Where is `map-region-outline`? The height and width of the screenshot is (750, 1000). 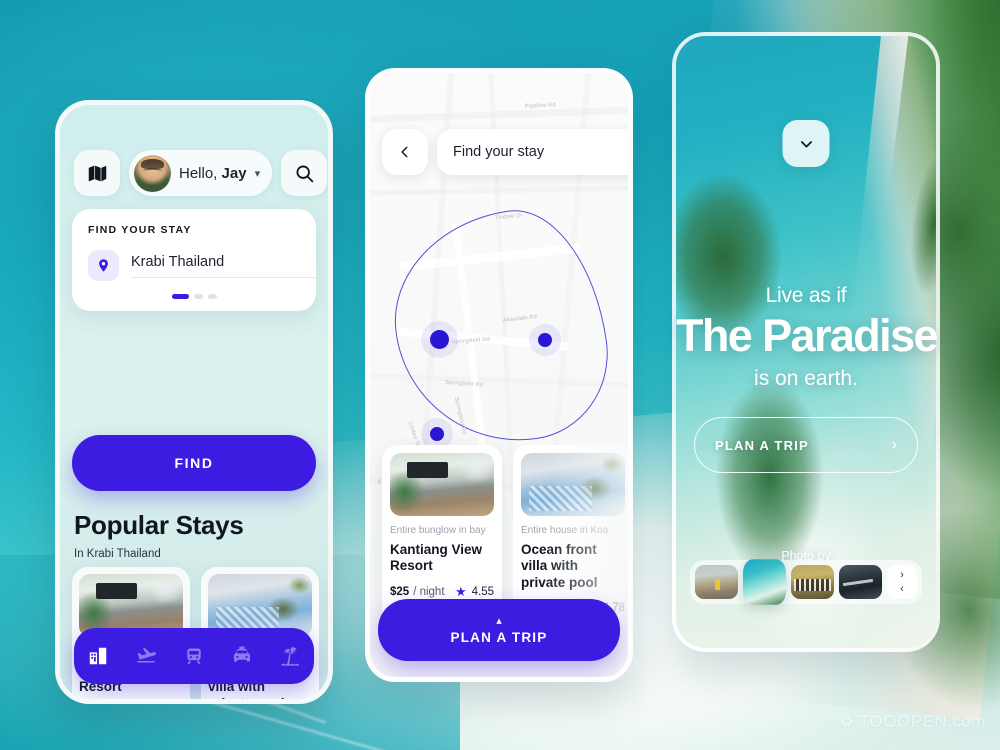
map-region-outline is located at coordinates (500, 328).